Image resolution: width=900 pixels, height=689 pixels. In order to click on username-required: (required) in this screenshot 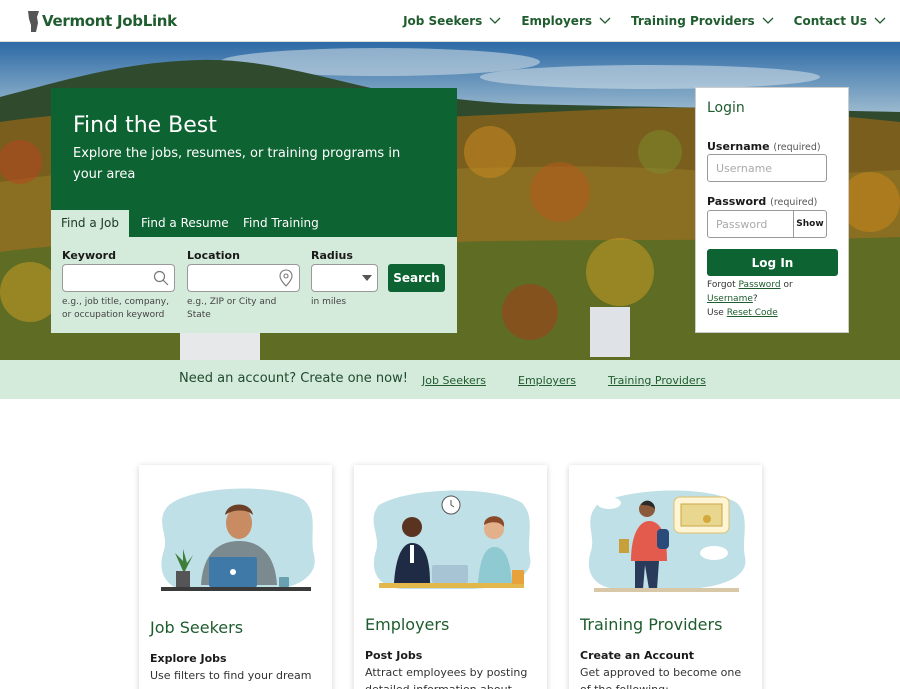, I will do `click(797, 147)`.